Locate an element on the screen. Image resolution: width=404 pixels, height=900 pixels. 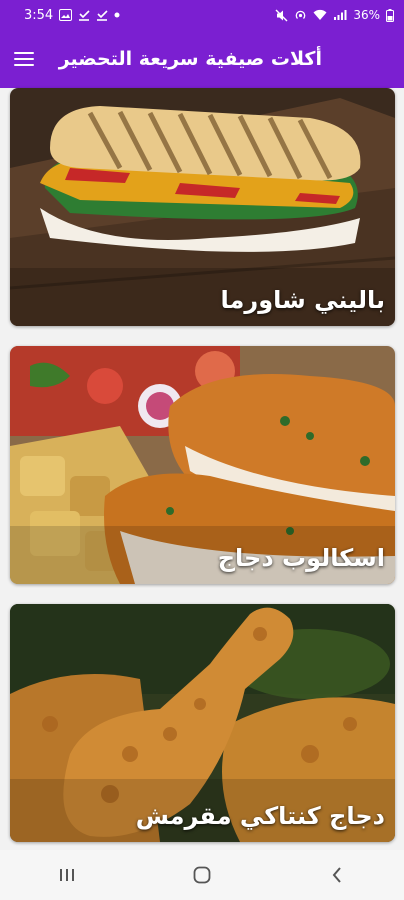
battery-icon is located at coordinates (390, 15).